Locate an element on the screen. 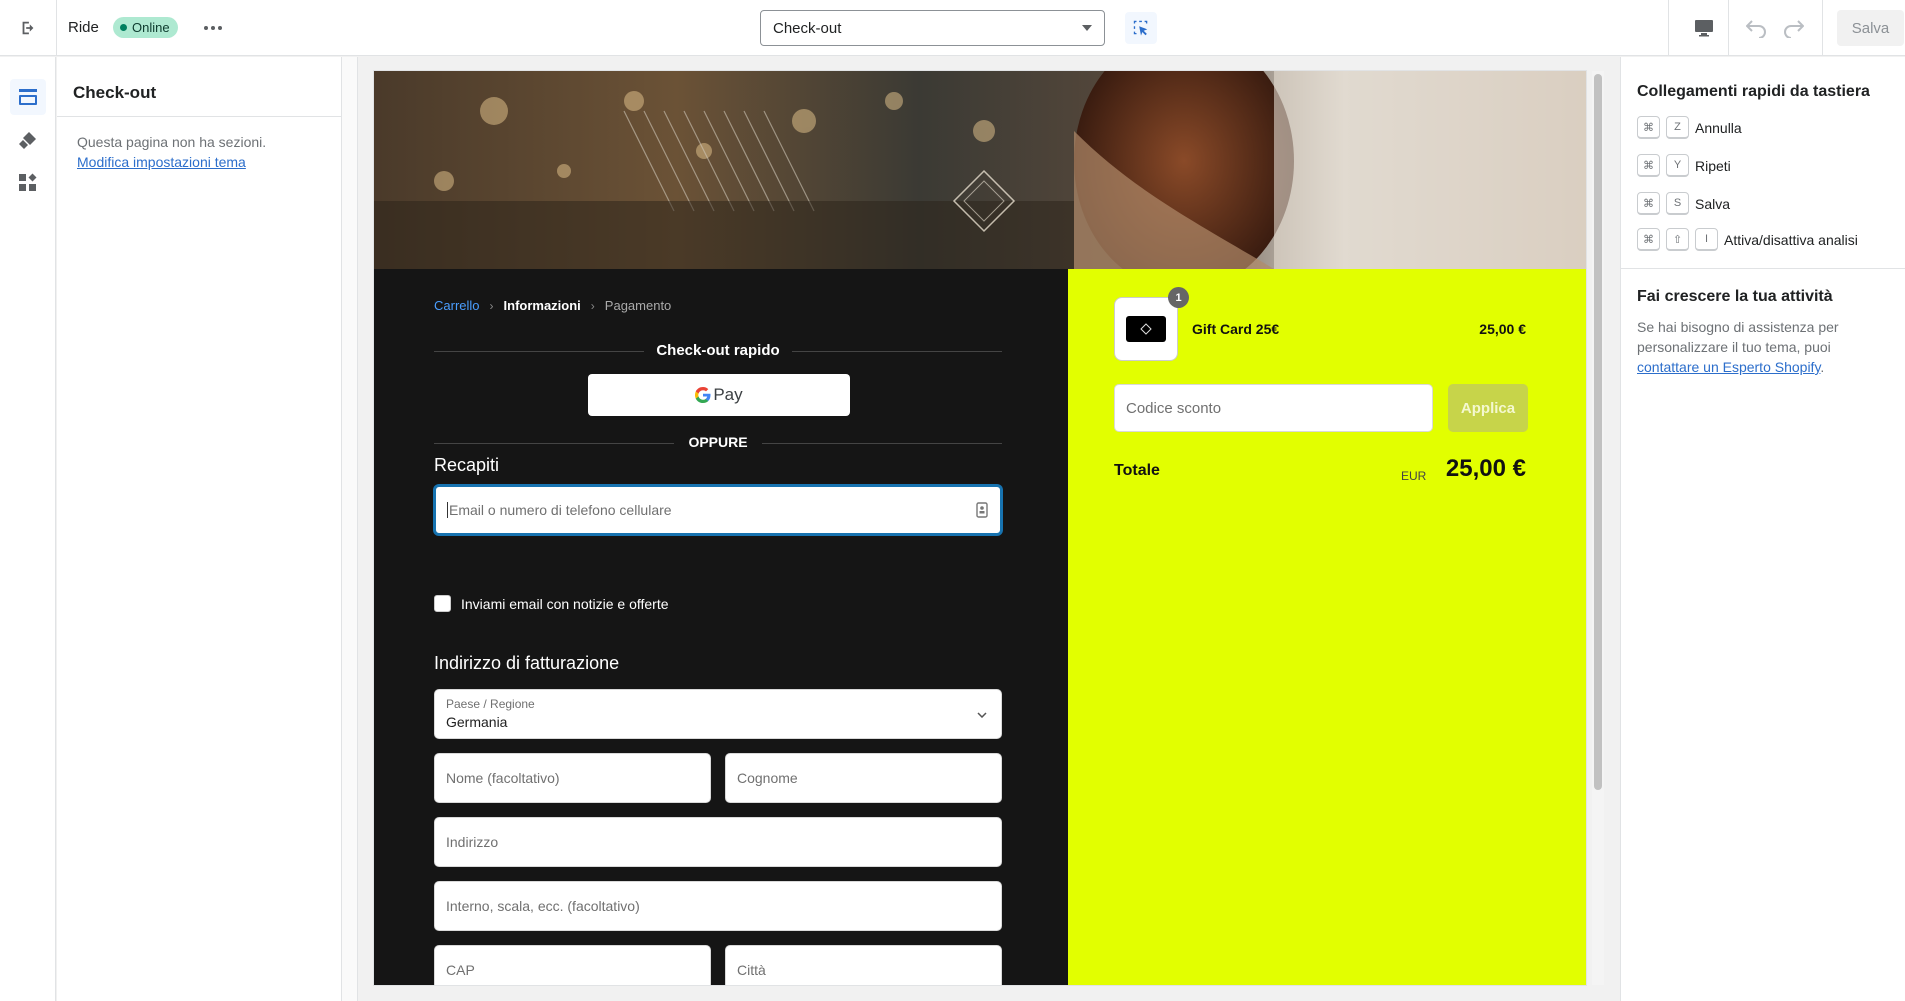  period: . is located at coordinates (1822, 367).